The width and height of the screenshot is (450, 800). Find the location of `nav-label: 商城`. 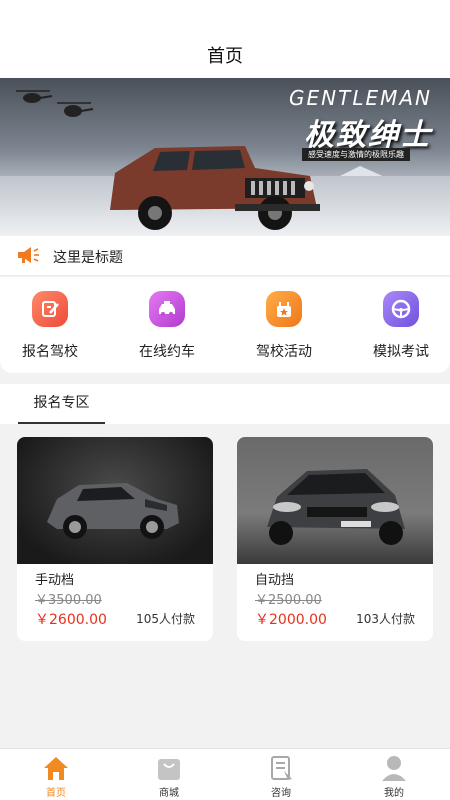

nav-label: 商城 is located at coordinates (169, 793).